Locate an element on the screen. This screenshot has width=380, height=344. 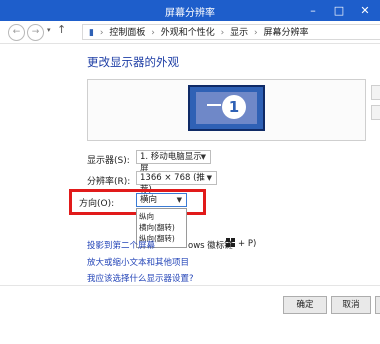
control-panel-icon: ▮ is located at coordinates (91, 33).